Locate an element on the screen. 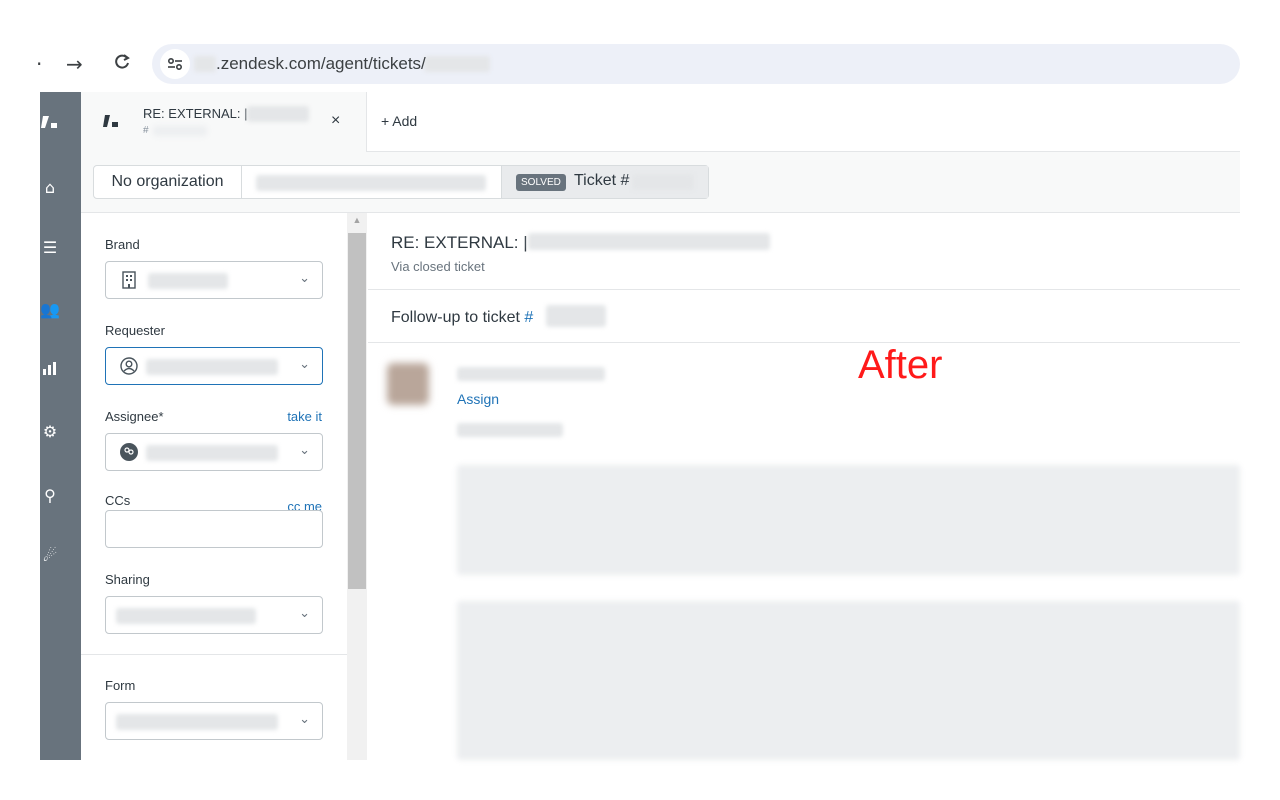 This screenshot has width=1280, height=800. ticket-tab-number: # is located at coordinates (146, 130).